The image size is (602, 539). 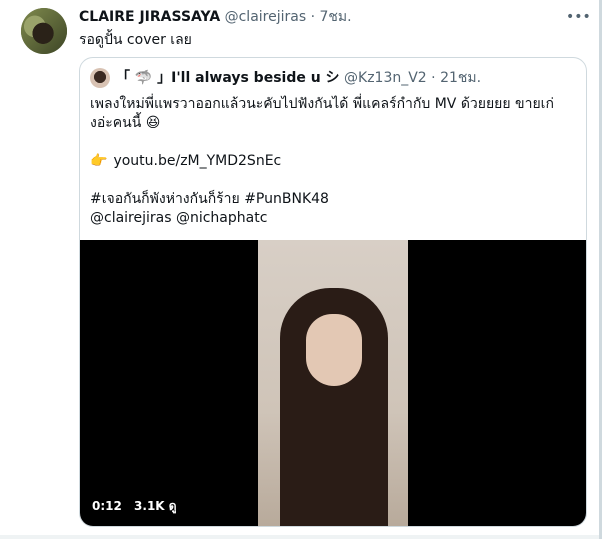 I want to click on quote-link: youtu.be/zM_YMD2SnEc, so click(x=197, y=161).